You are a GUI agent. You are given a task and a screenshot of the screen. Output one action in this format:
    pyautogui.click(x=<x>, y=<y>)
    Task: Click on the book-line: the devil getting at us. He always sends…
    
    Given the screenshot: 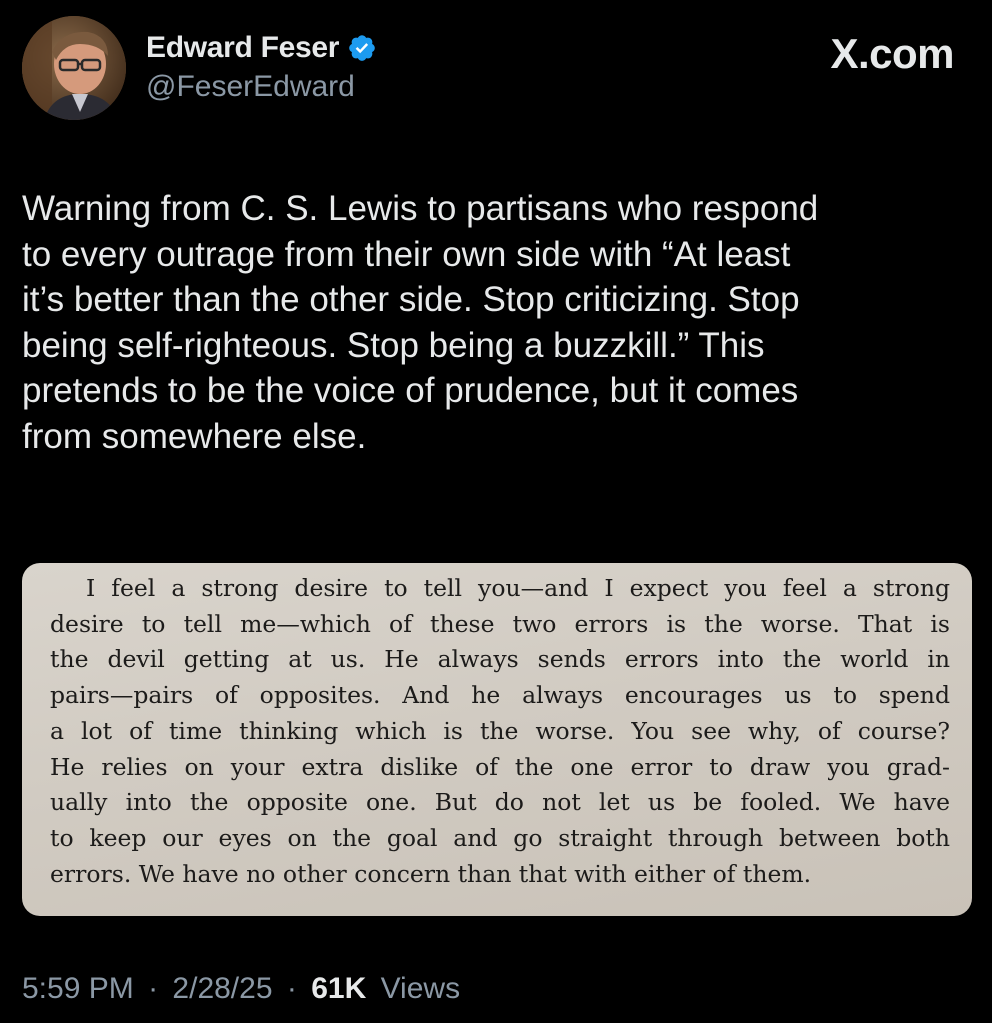 What is the action you would take?
    pyautogui.click(x=500, y=659)
    